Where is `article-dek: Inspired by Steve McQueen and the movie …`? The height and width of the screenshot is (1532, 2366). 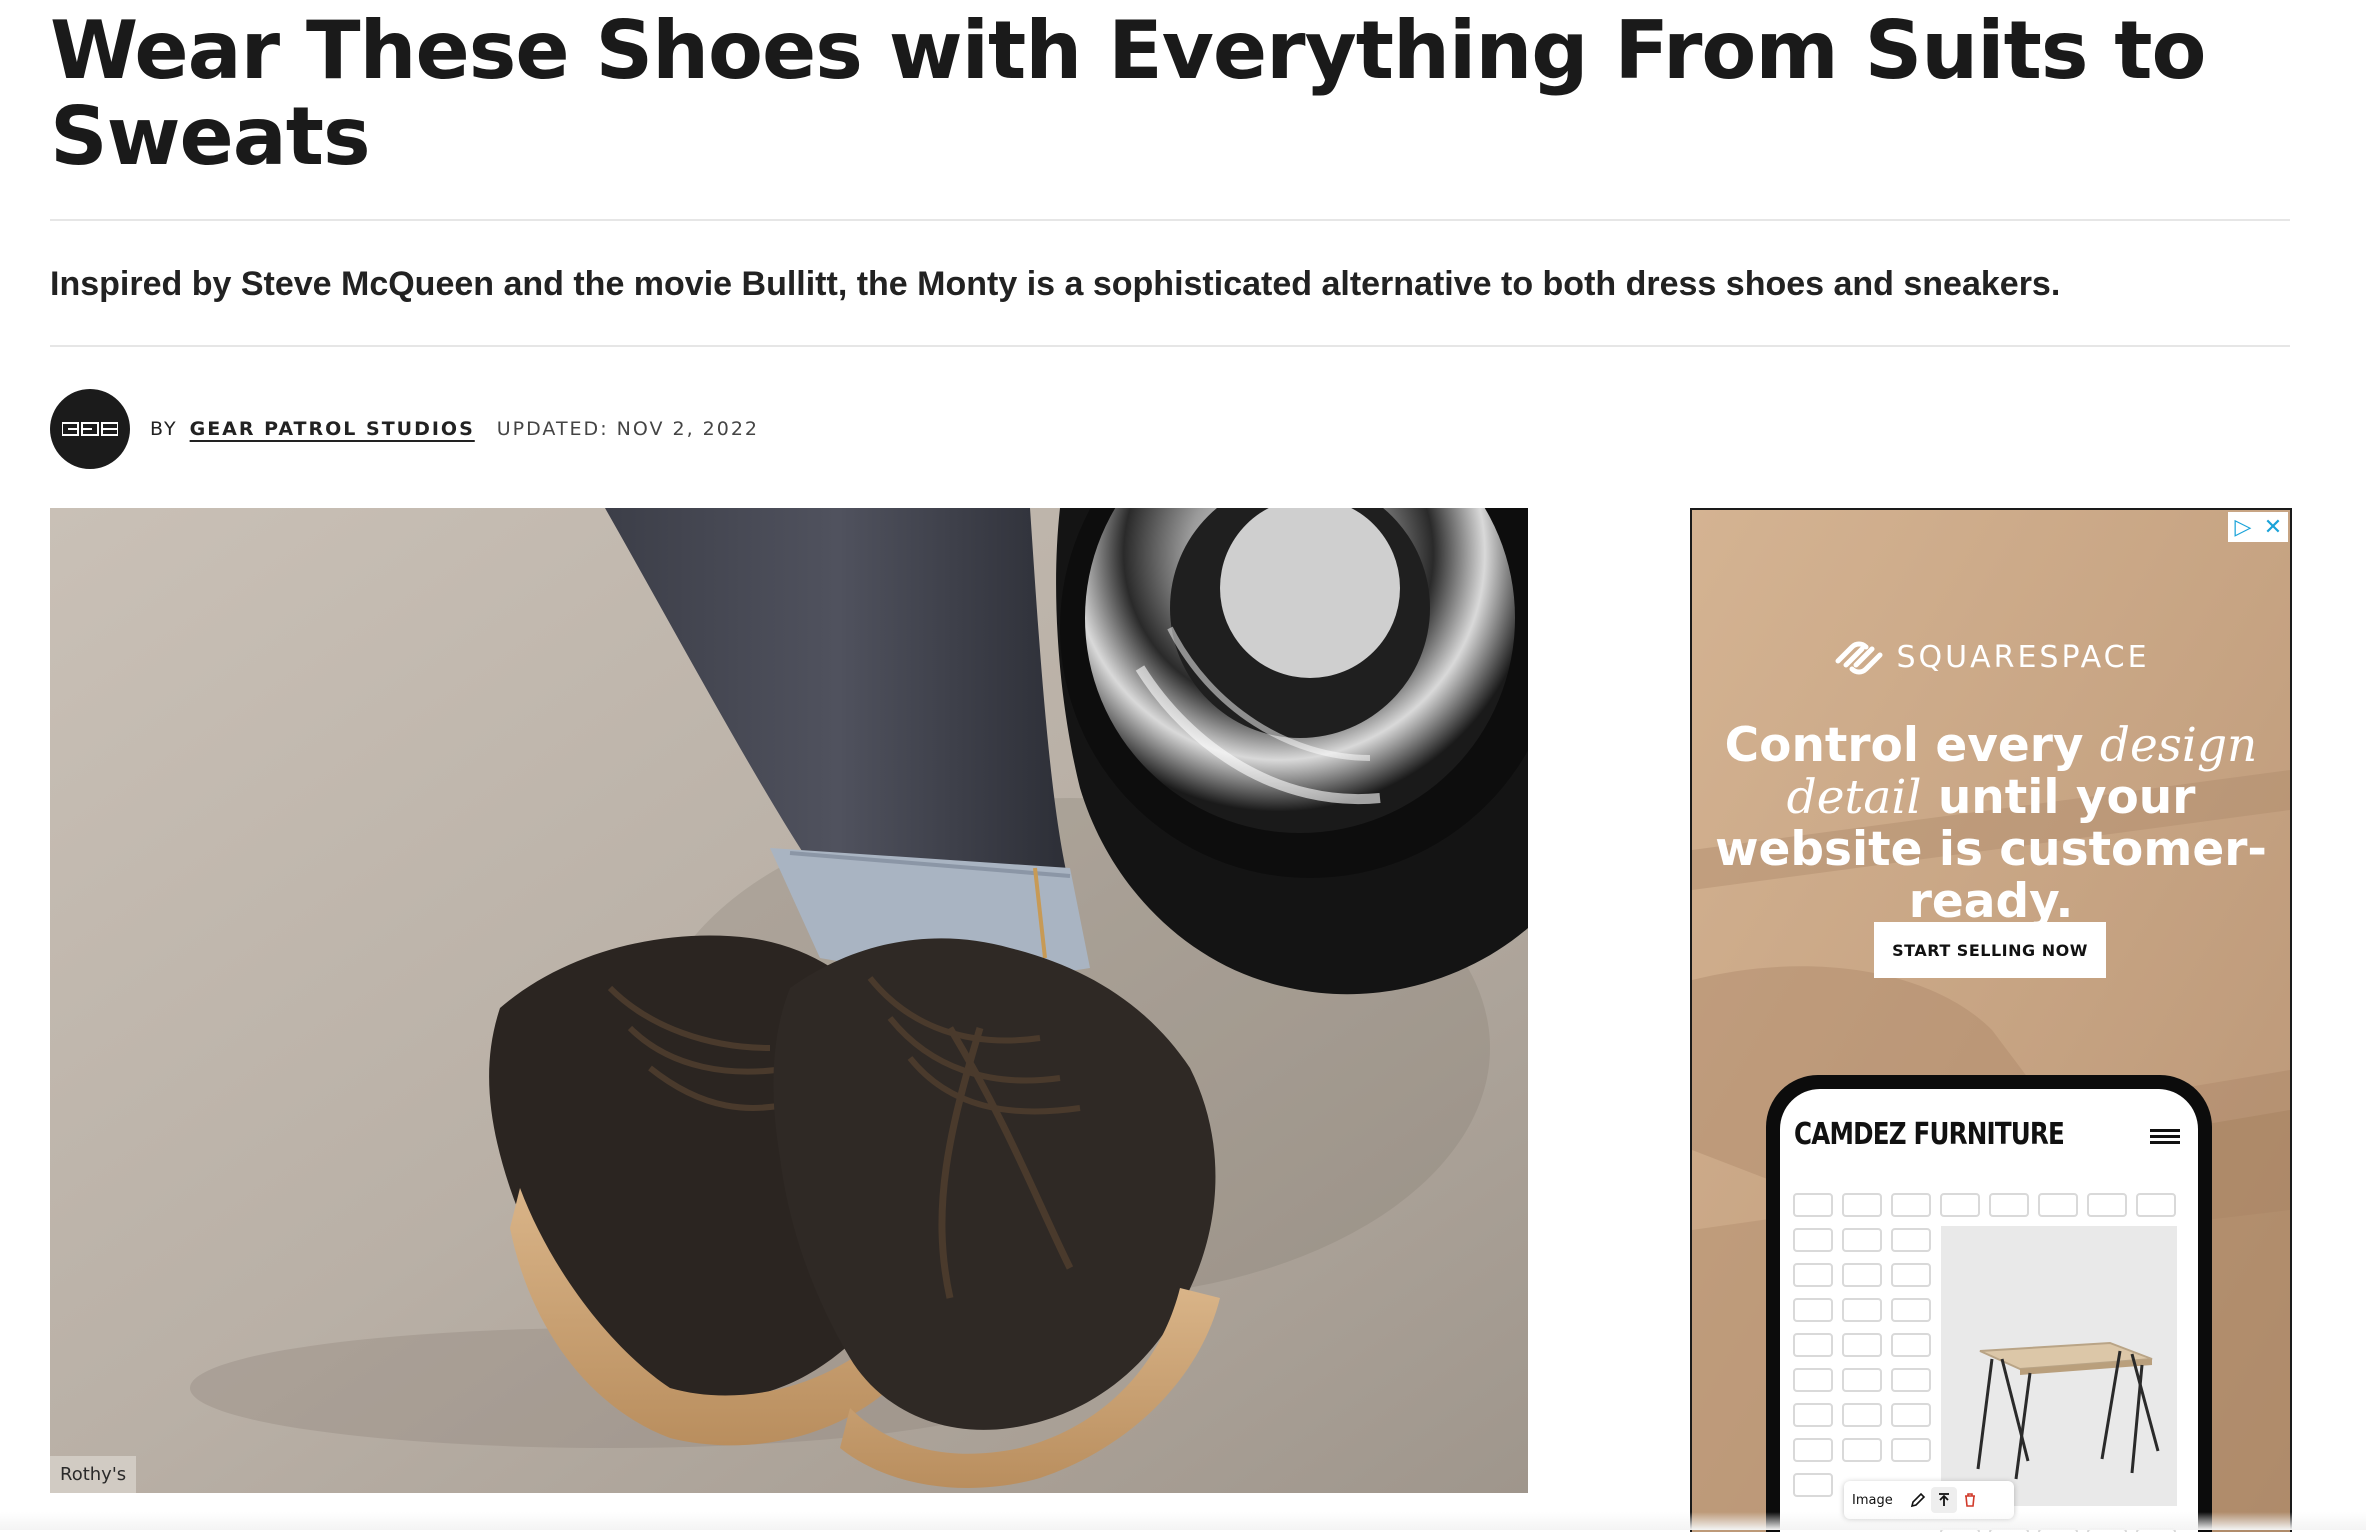
article-dek: Inspired by Steve McQueen and the movie … is located at coordinates (1055, 284).